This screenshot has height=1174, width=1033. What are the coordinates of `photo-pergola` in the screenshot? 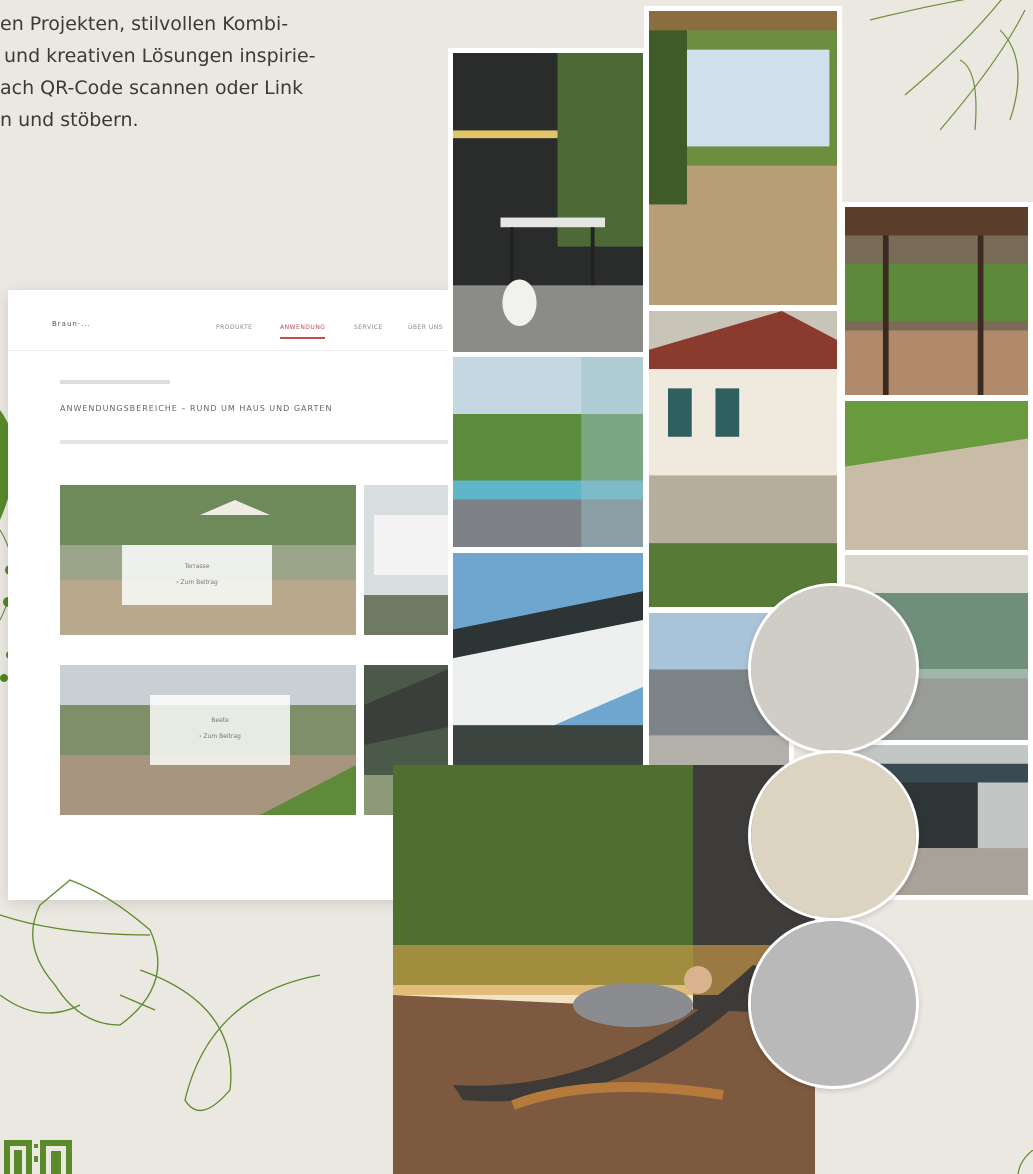 It's located at (936, 301).